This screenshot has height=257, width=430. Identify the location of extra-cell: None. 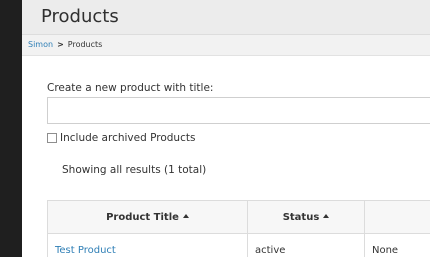
(397, 245).